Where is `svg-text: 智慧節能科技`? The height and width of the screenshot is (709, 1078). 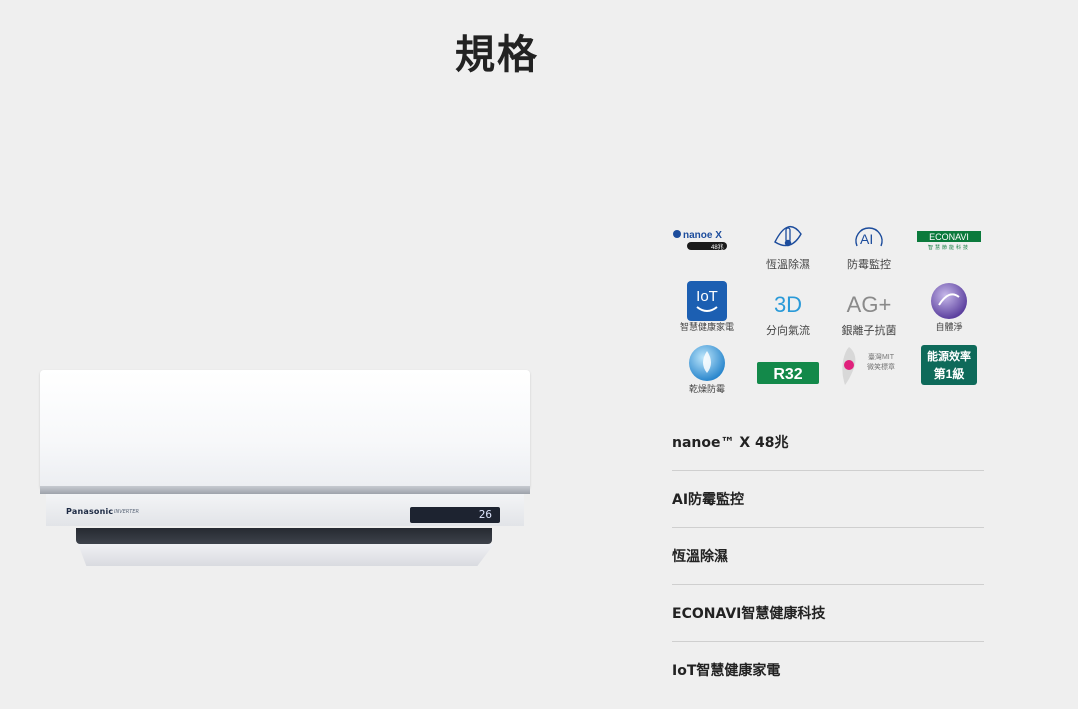 svg-text: 智慧節能科技 is located at coordinates (949, 247).